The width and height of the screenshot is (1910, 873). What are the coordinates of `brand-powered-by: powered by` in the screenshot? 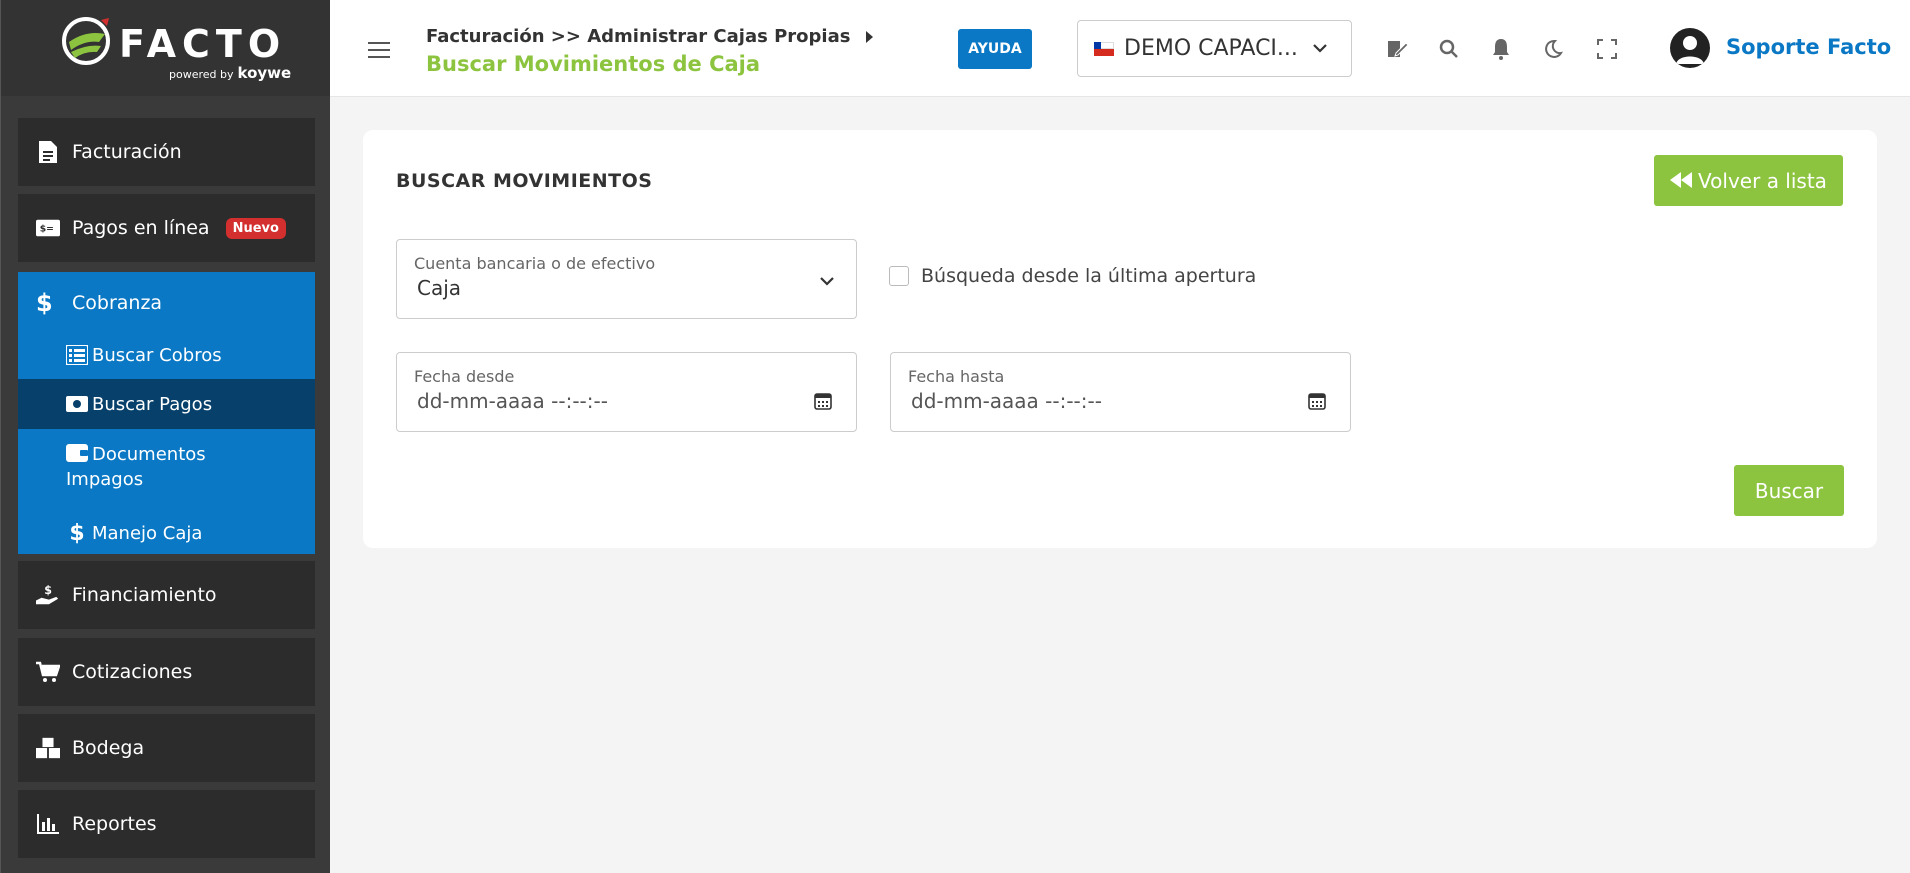 It's located at (201, 74).